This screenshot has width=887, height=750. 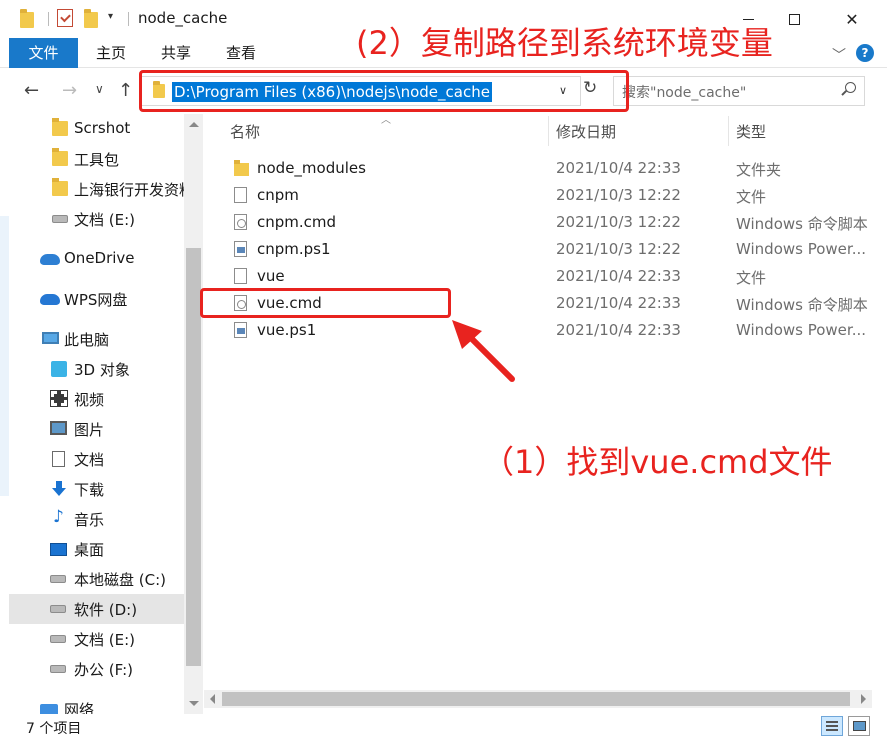 I want to click on file-name: vue.ps1, so click(x=287, y=330).